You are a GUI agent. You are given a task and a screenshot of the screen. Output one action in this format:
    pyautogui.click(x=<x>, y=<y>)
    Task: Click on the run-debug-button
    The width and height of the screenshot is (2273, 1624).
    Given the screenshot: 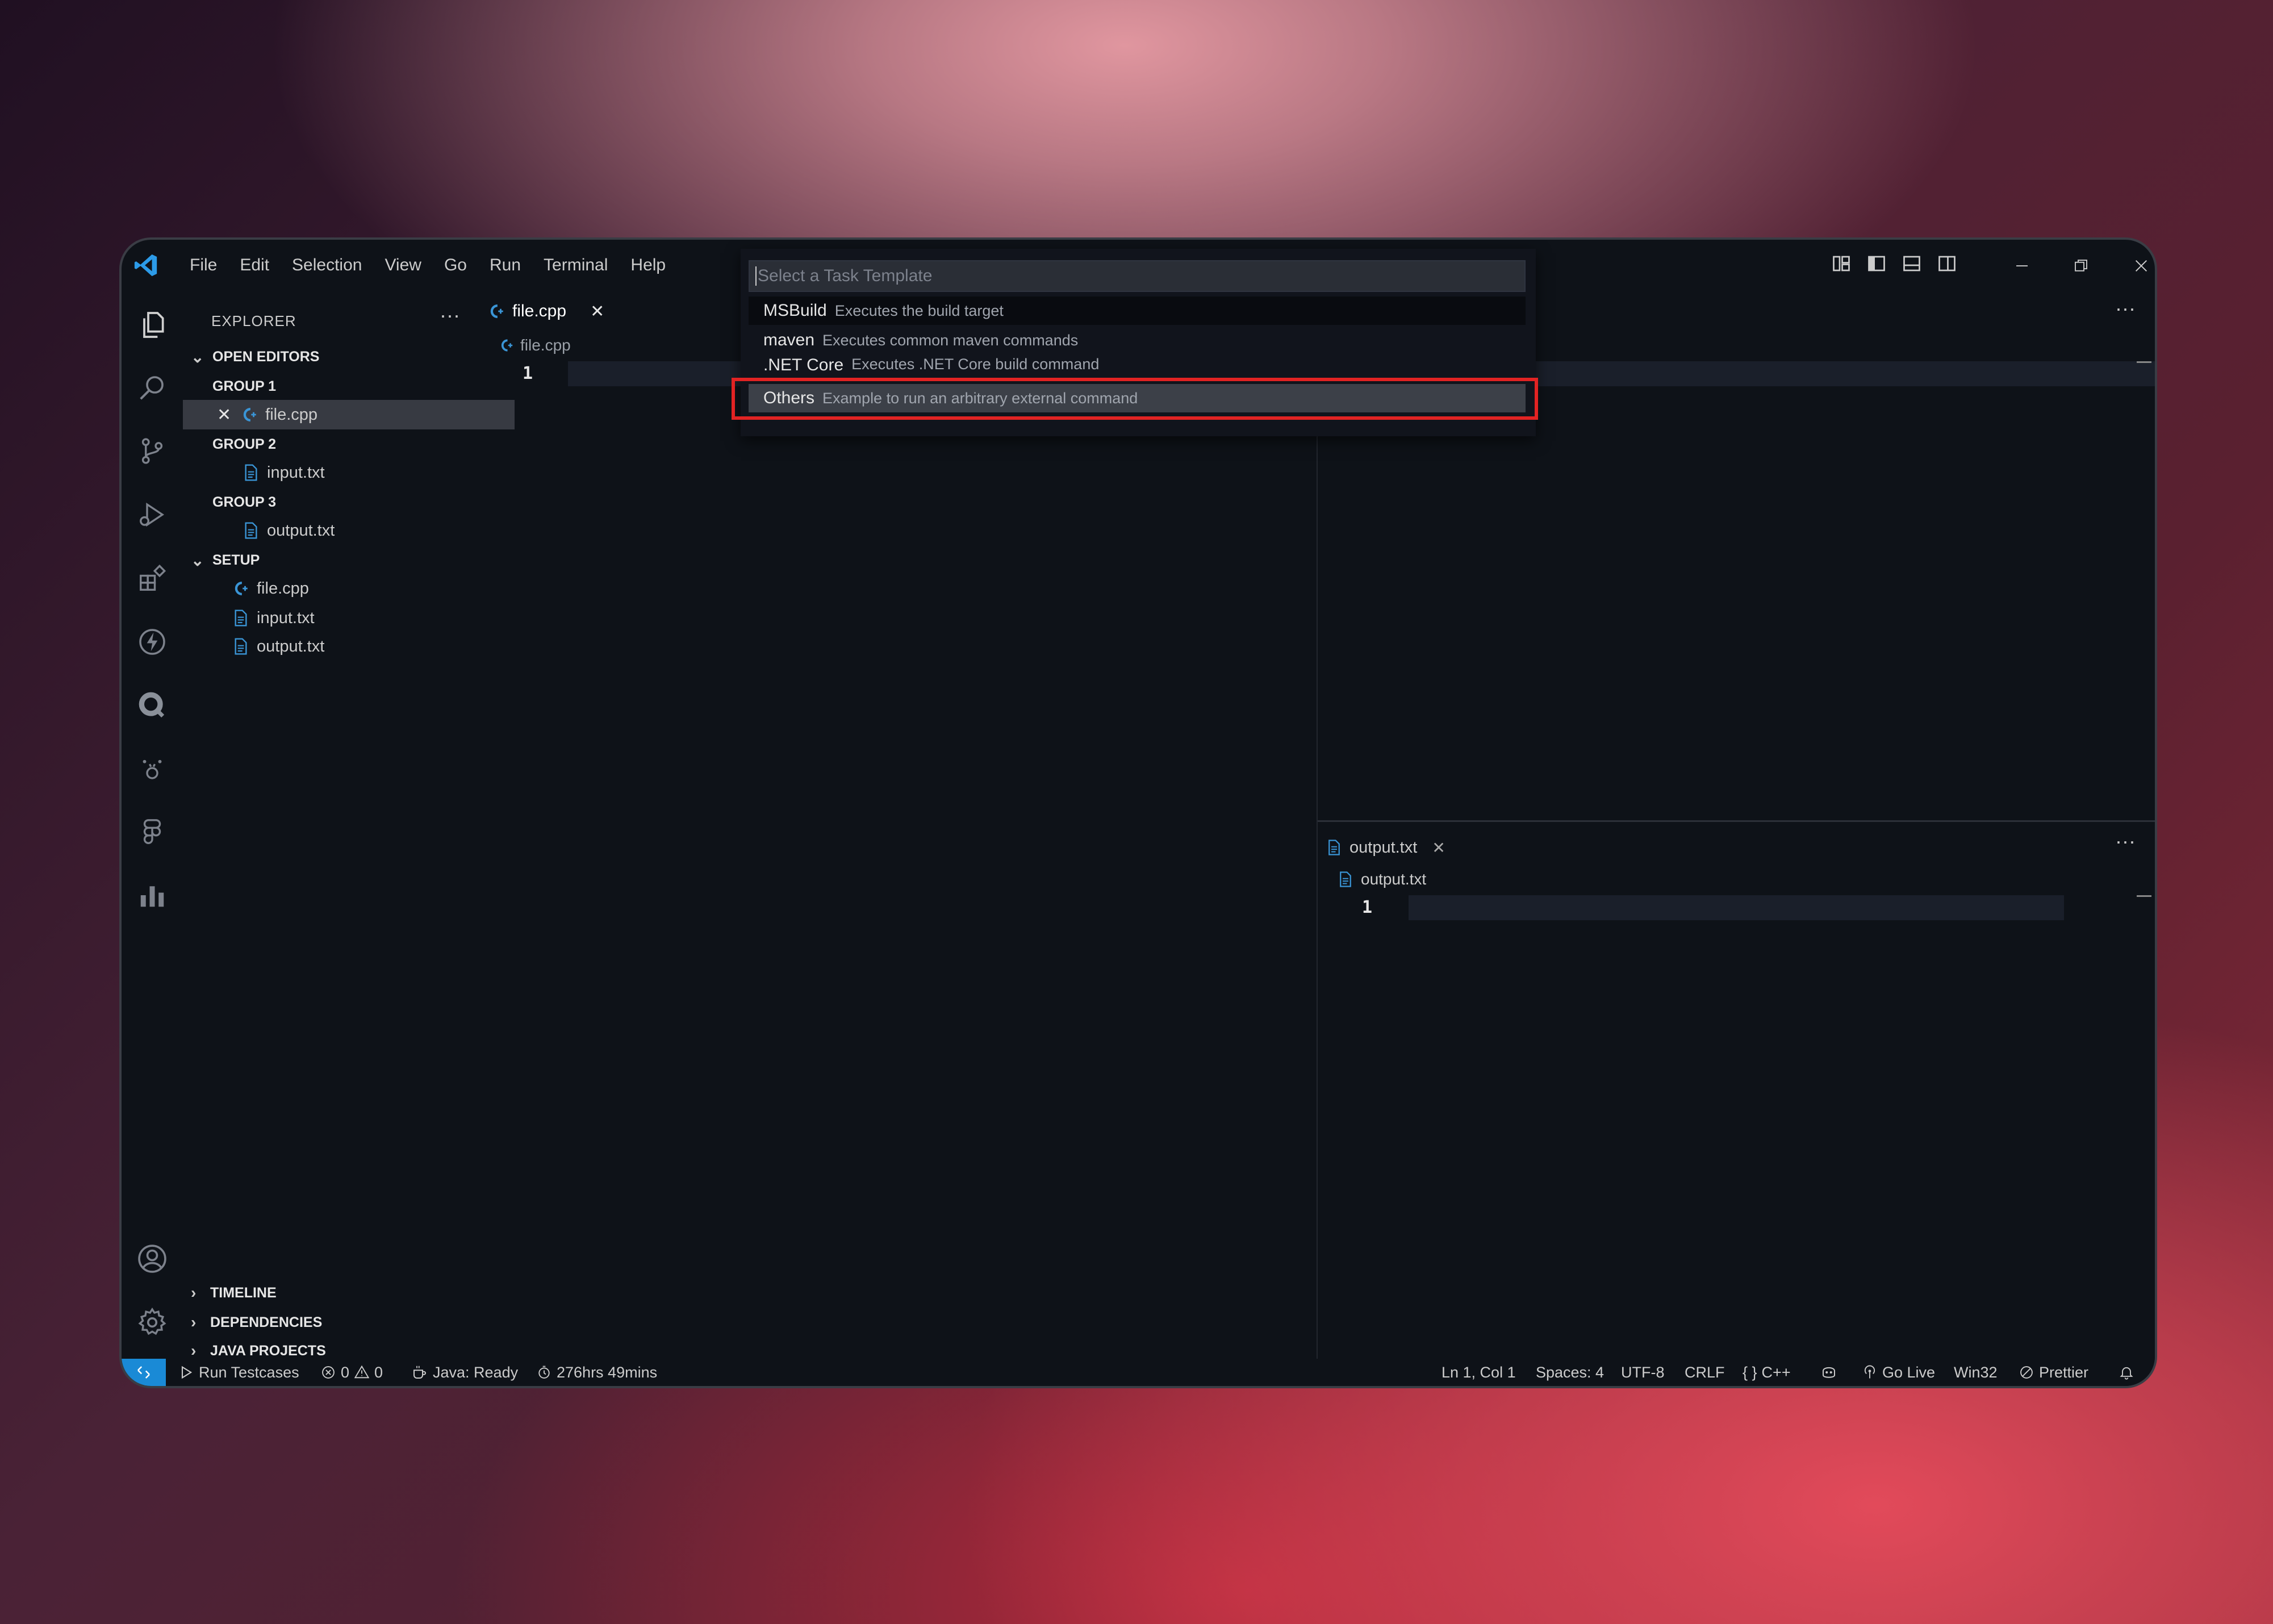 What is the action you would take?
    pyautogui.click(x=152, y=515)
    